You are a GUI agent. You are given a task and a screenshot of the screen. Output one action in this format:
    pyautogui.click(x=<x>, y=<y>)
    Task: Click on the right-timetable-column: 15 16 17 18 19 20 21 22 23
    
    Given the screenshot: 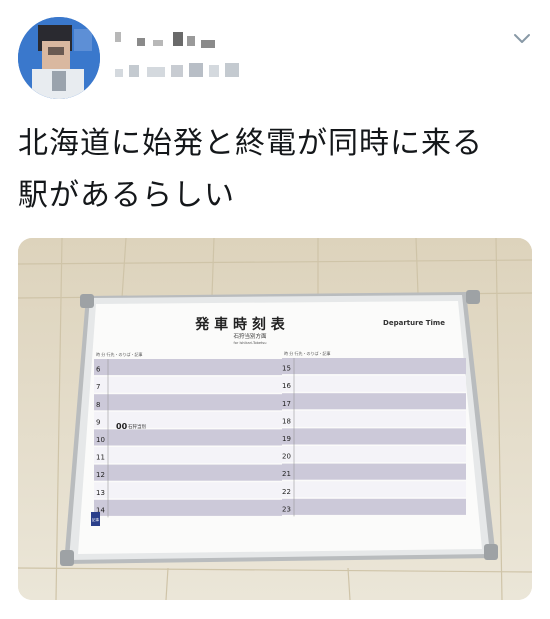 What is the action you would take?
    pyautogui.click(x=374, y=437)
    